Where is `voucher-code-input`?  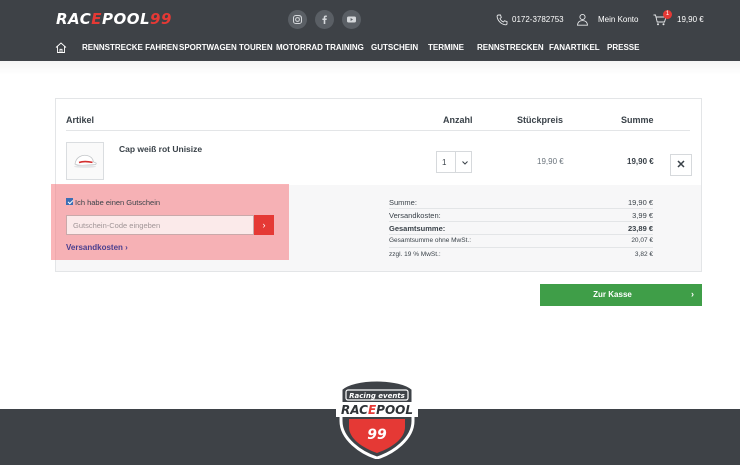
voucher-code-input is located at coordinates (160, 225).